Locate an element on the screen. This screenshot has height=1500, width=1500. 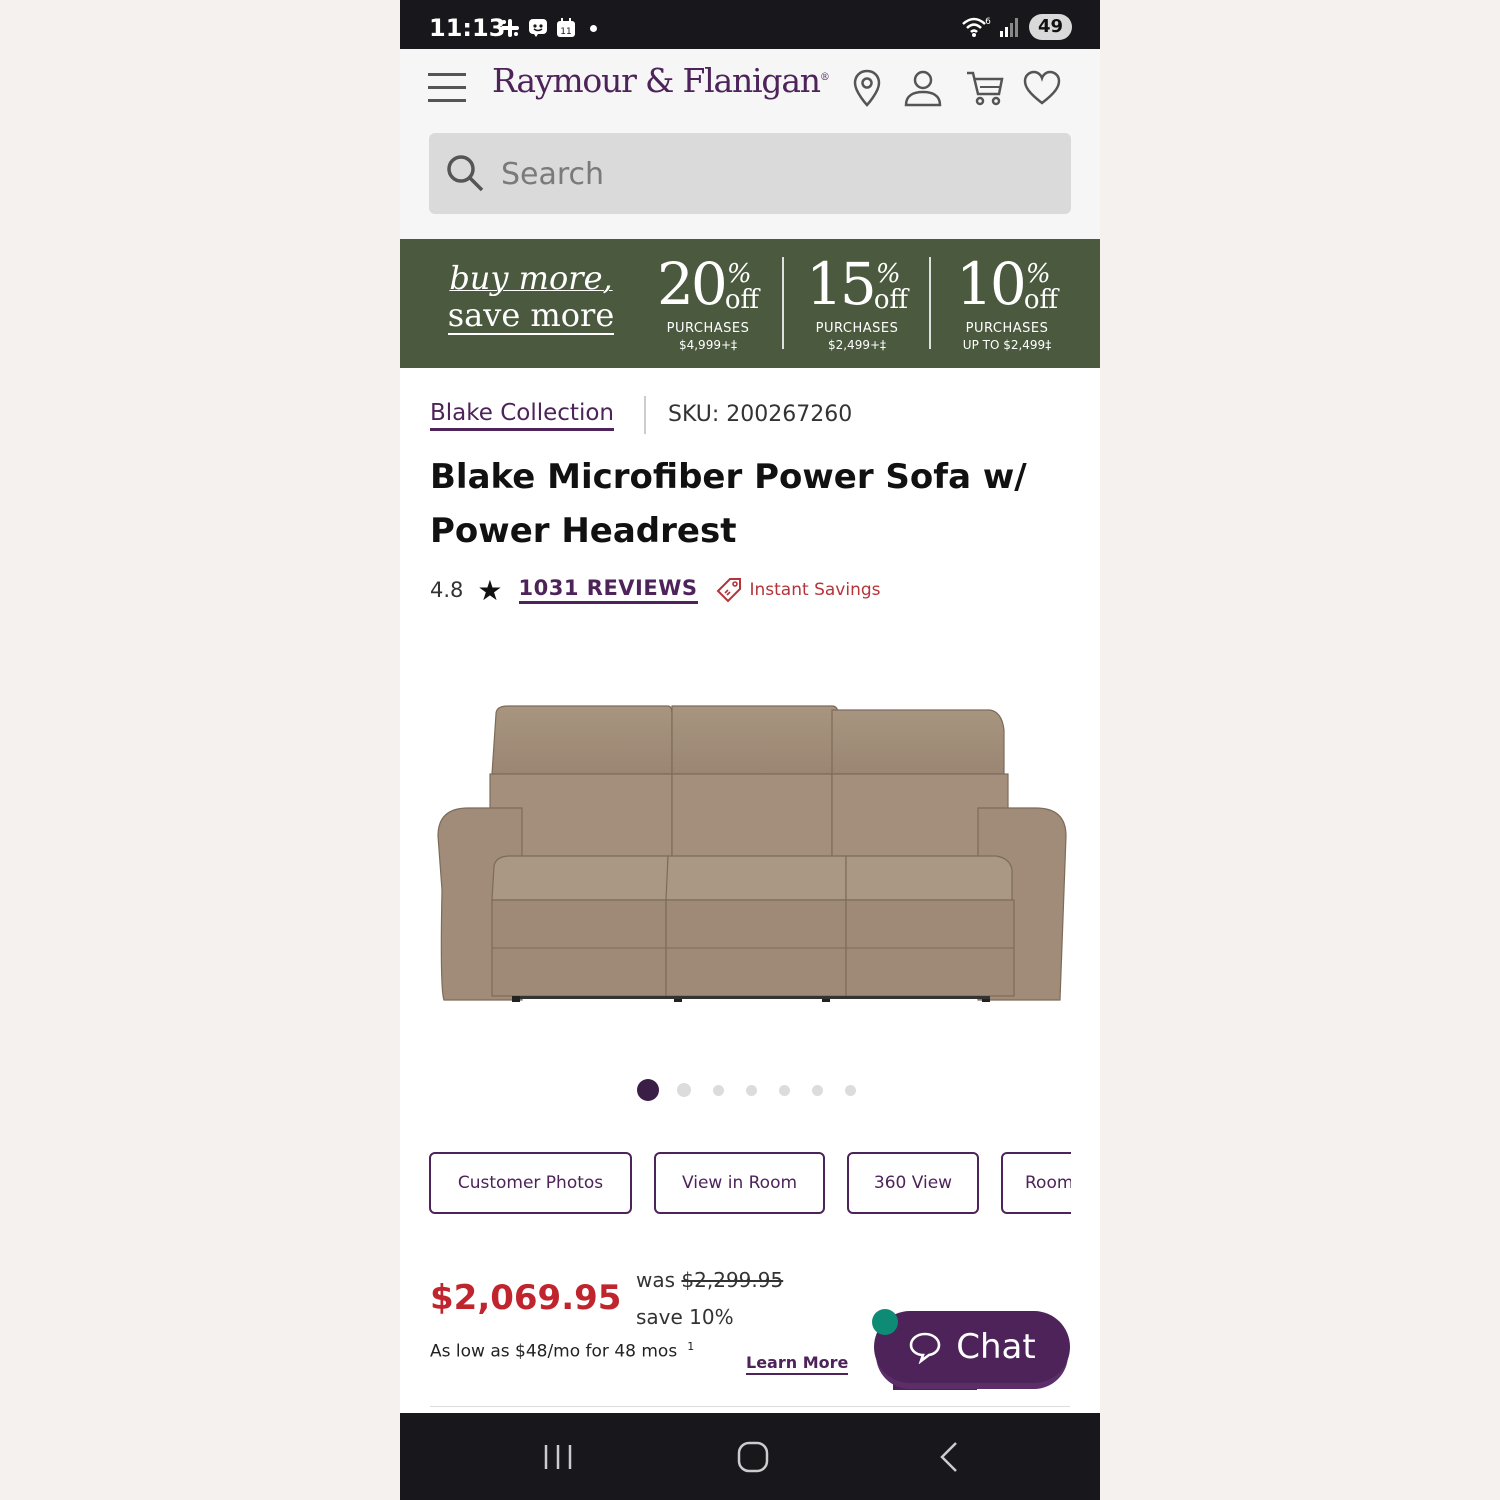
original-price: $2,299.95 is located at coordinates (732, 1280).